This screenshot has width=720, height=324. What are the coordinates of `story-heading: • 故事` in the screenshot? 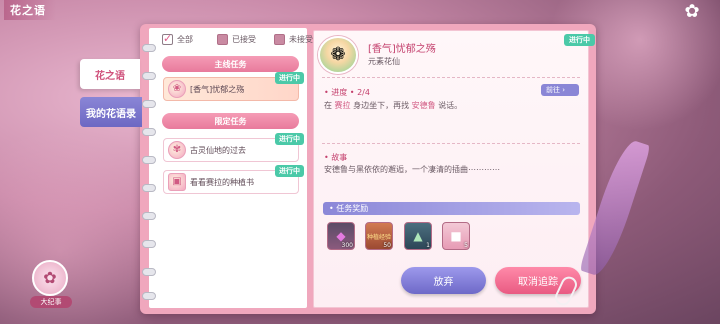 It's located at (336, 157).